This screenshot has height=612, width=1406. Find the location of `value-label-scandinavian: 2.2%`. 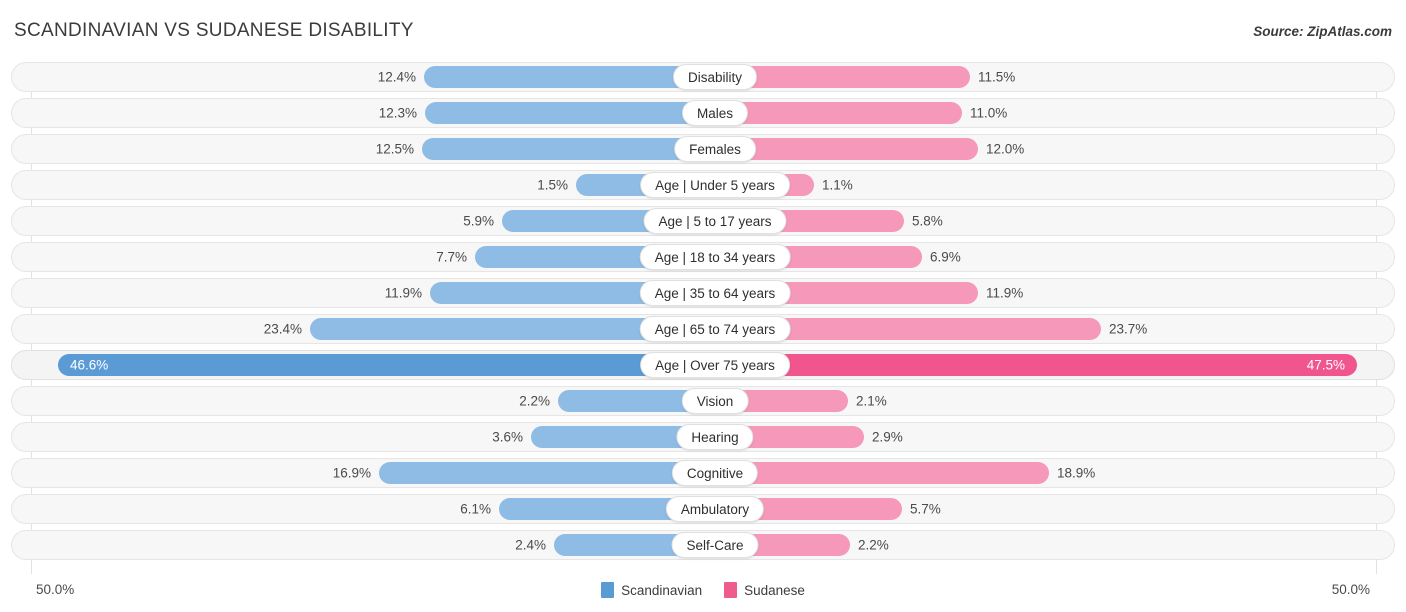

value-label-scandinavian: 2.2% is located at coordinates (534, 401).